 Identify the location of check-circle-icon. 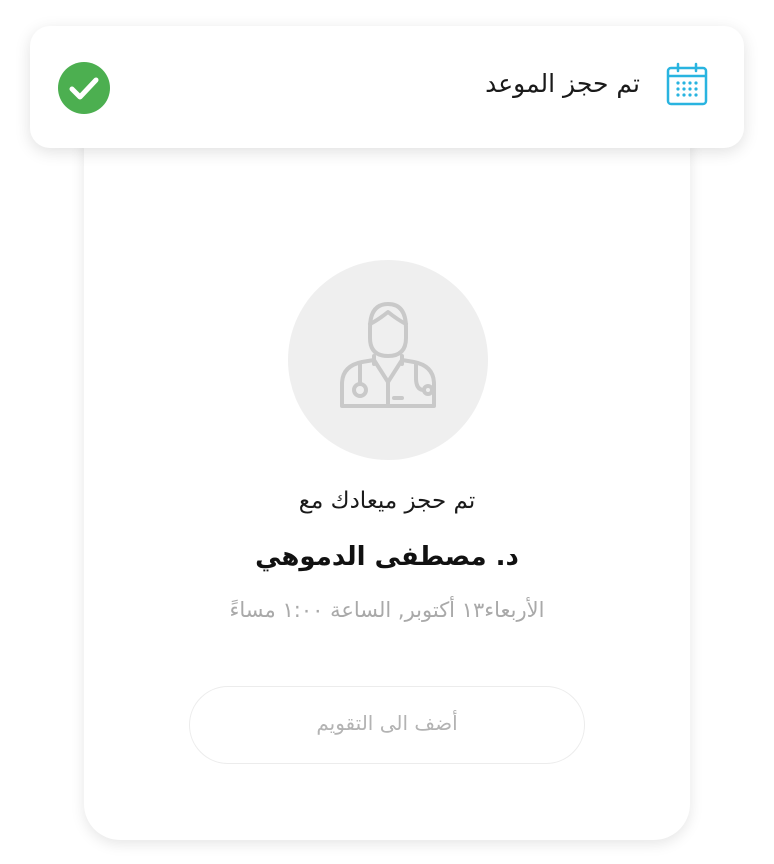
(84, 88).